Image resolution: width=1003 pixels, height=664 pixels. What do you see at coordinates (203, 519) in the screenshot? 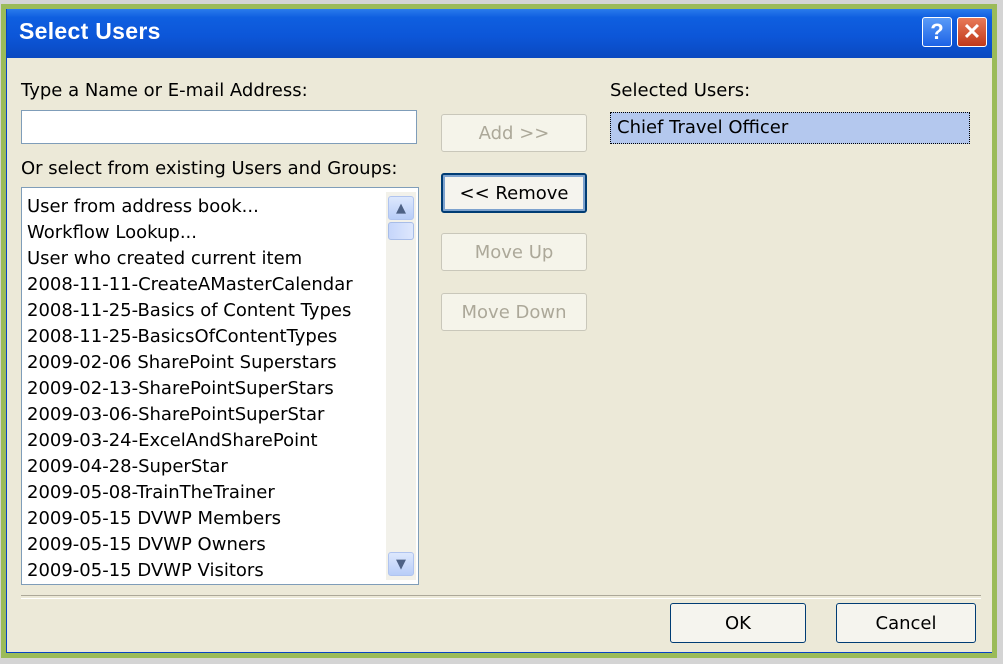
I see `list-item: 2009-05-15 DVWP Members` at bounding box center [203, 519].